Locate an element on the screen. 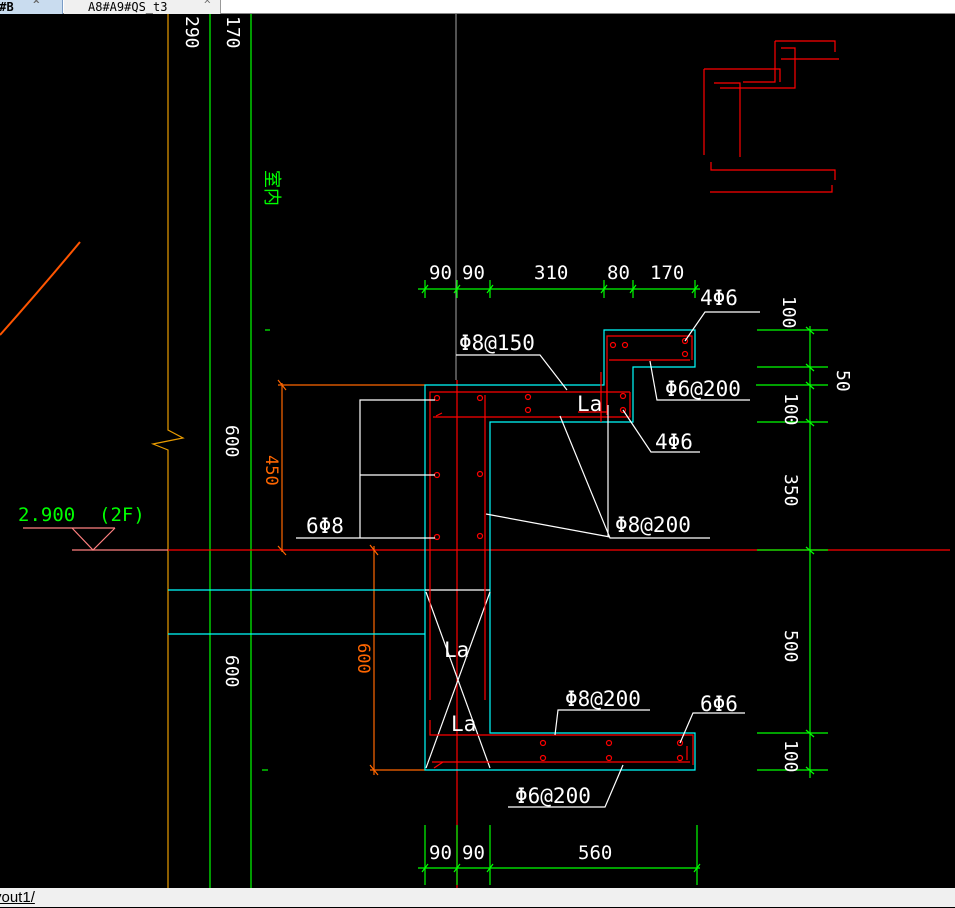 Image resolution: width=955 pixels, height=908 pixels. dim-wall-upper: 600 is located at coordinates (231, 441).